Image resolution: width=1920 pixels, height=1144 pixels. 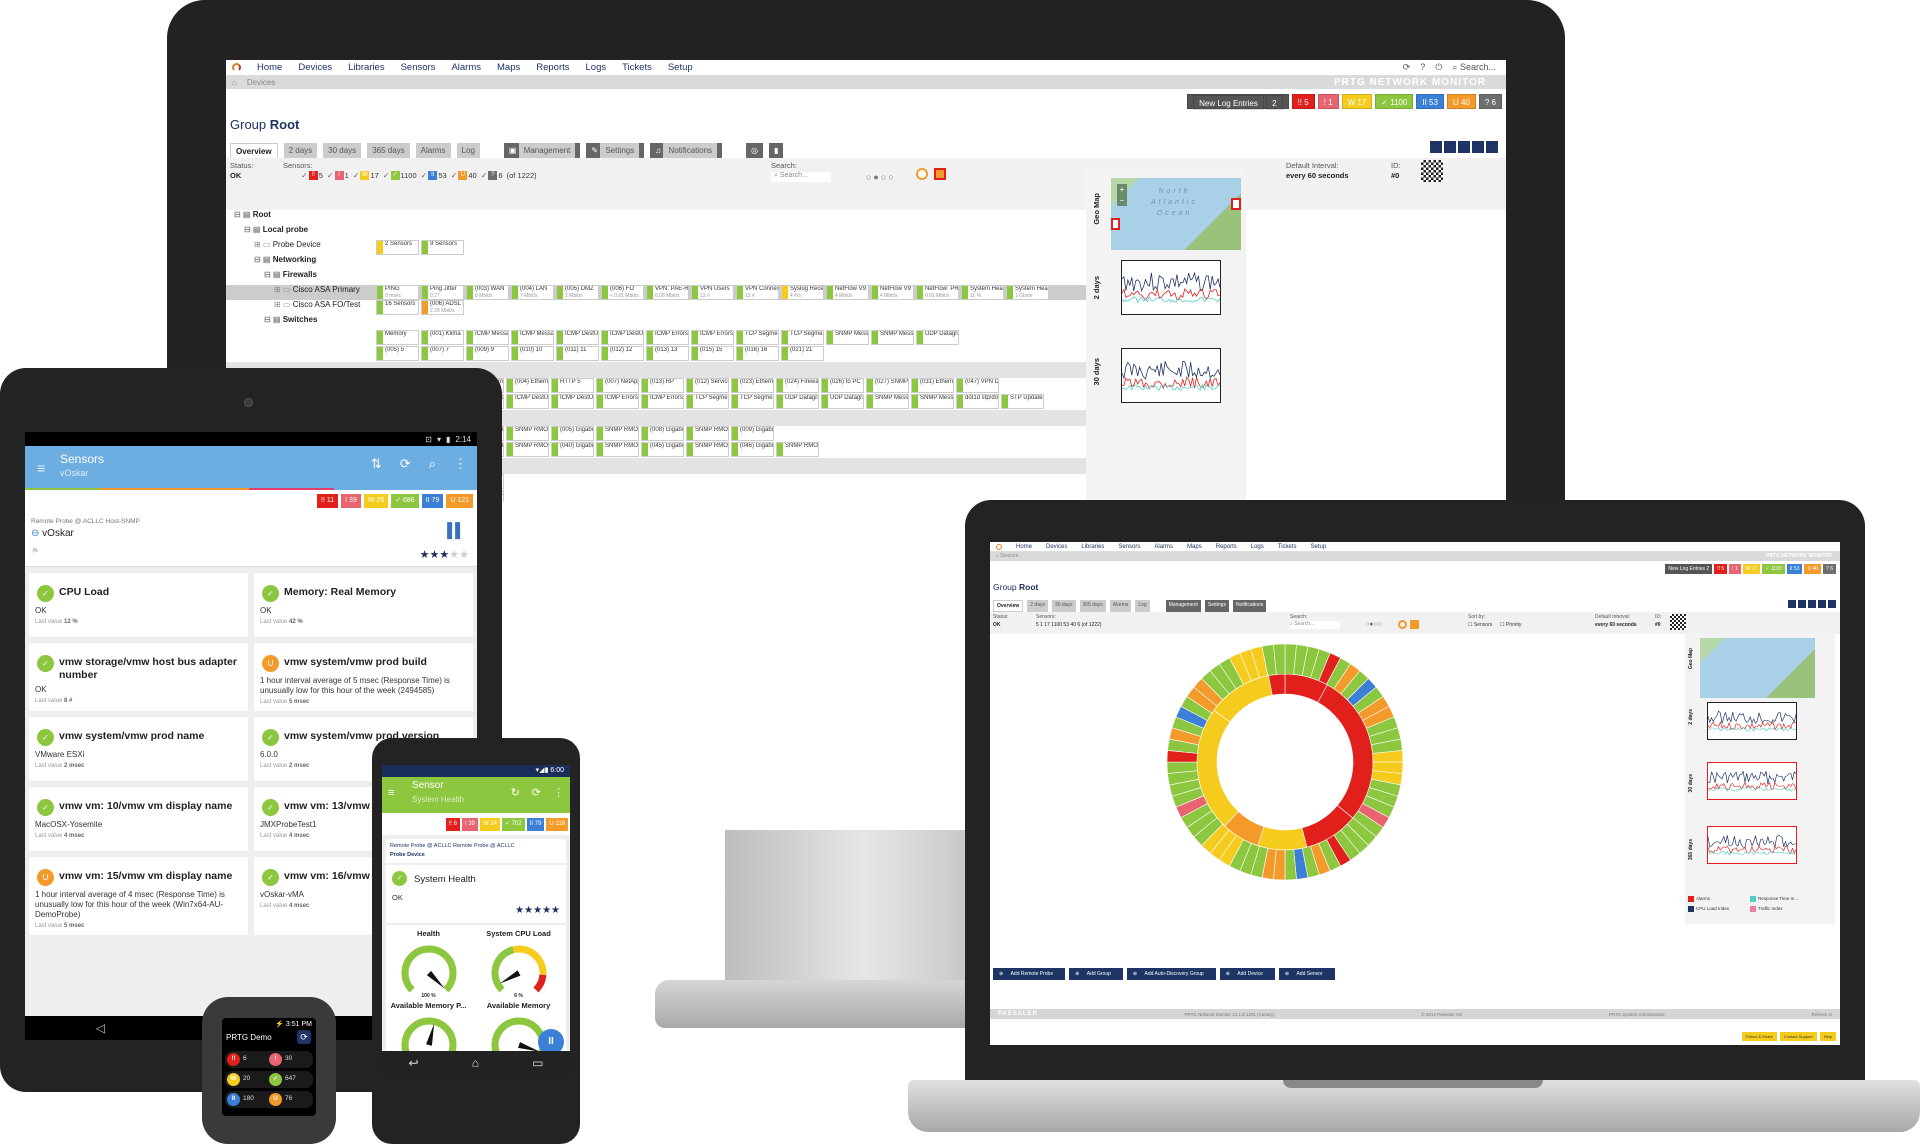 I want to click on sensor-tile: HTTP 5, so click(x=572, y=385).